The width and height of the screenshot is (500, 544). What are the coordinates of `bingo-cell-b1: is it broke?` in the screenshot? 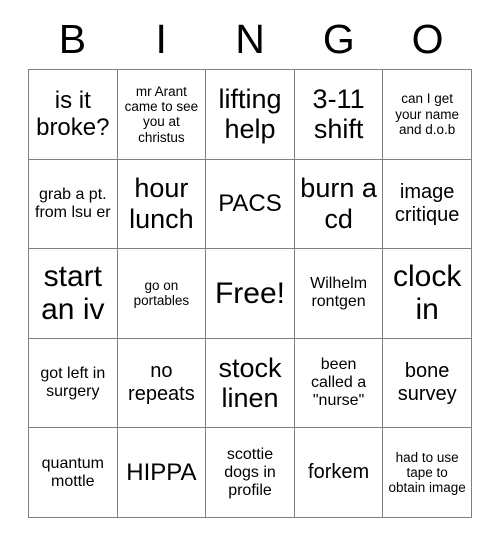 It's located at (73, 115).